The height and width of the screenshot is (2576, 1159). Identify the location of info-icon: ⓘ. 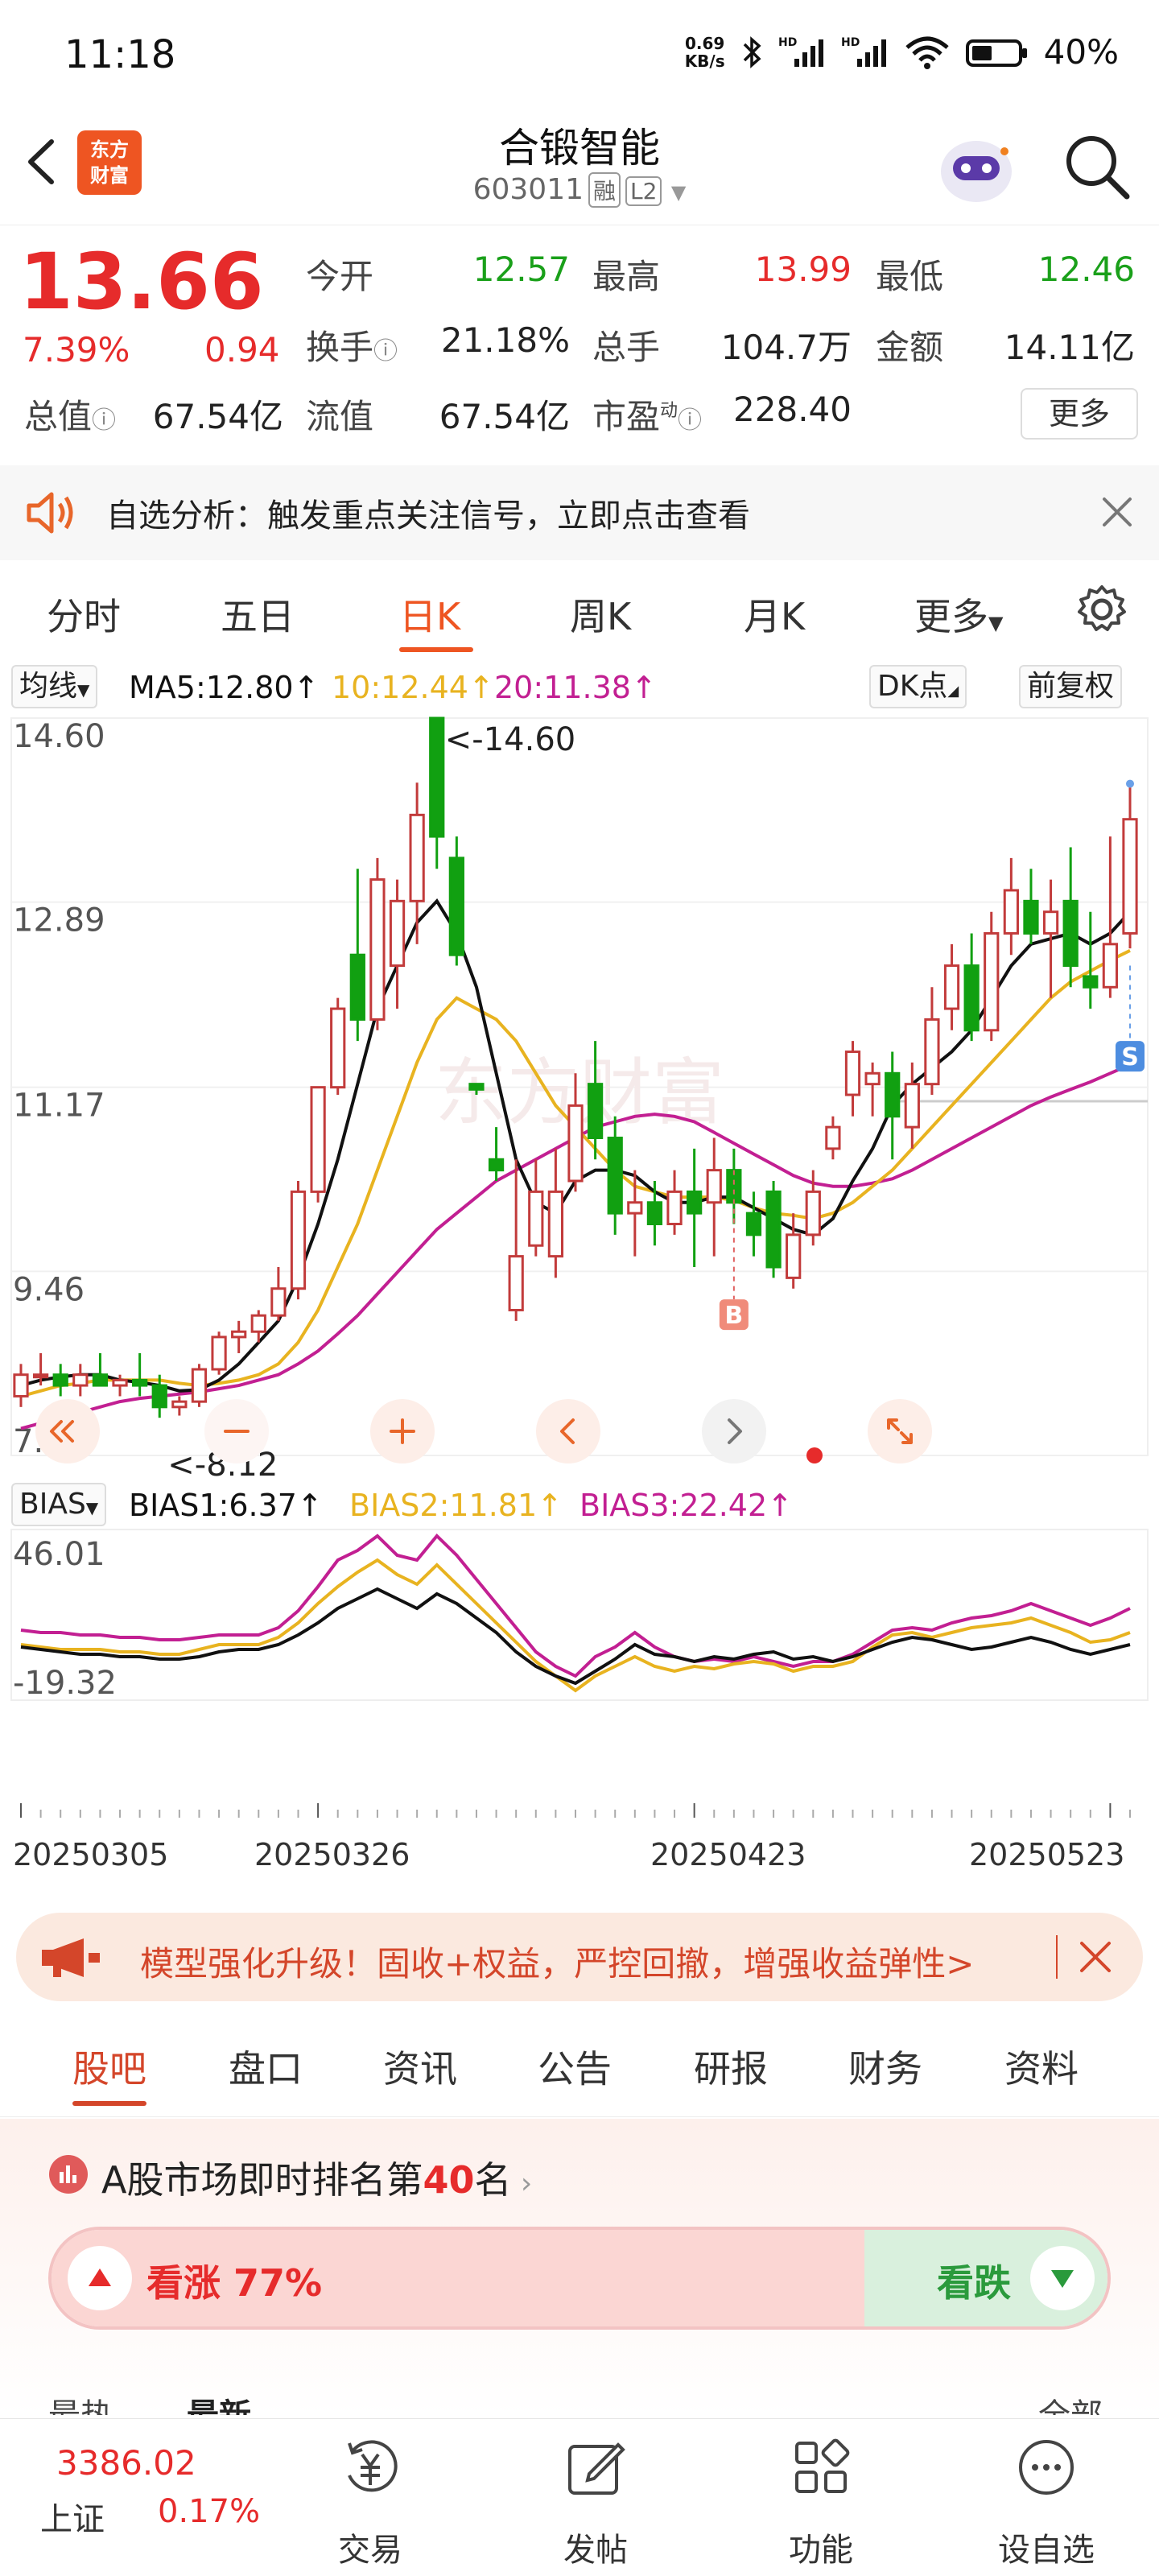
(690, 421).